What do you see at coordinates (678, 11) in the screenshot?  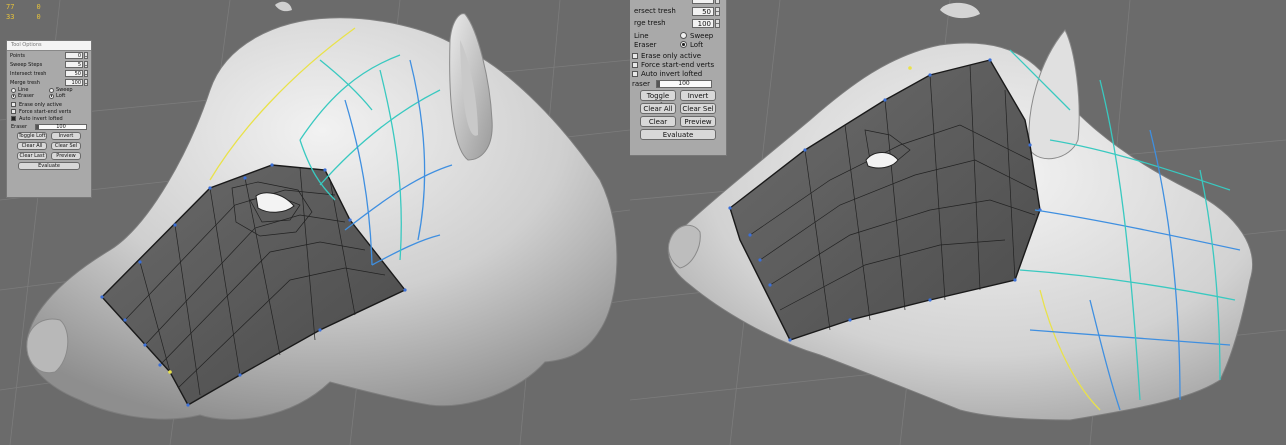 I see `field-row-intersect-tresh: ersect tresh 50` at bounding box center [678, 11].